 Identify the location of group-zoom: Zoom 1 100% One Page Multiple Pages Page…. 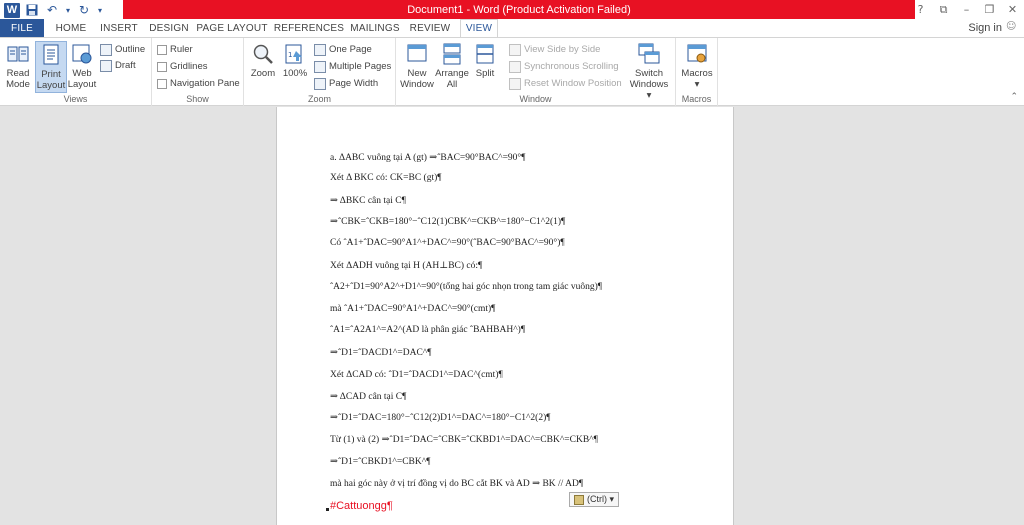
(320, 72).